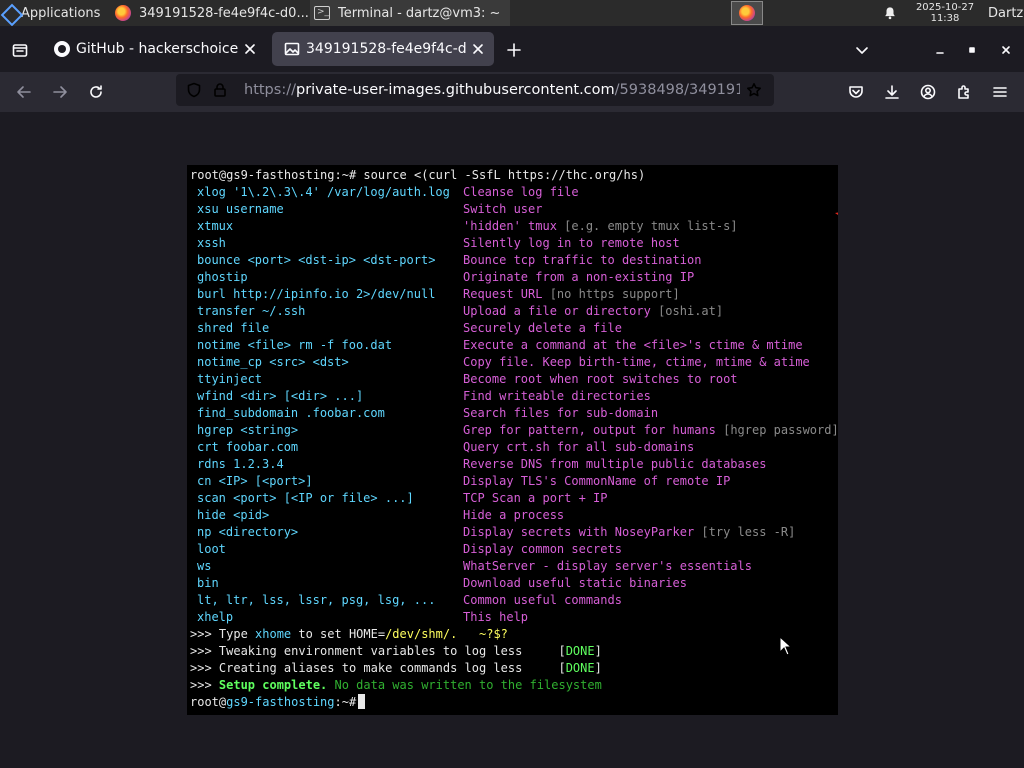 The height and width of the screenshot is (768, 1024). I want to click on command-description: Download useful static binaries, so click(575, 583).